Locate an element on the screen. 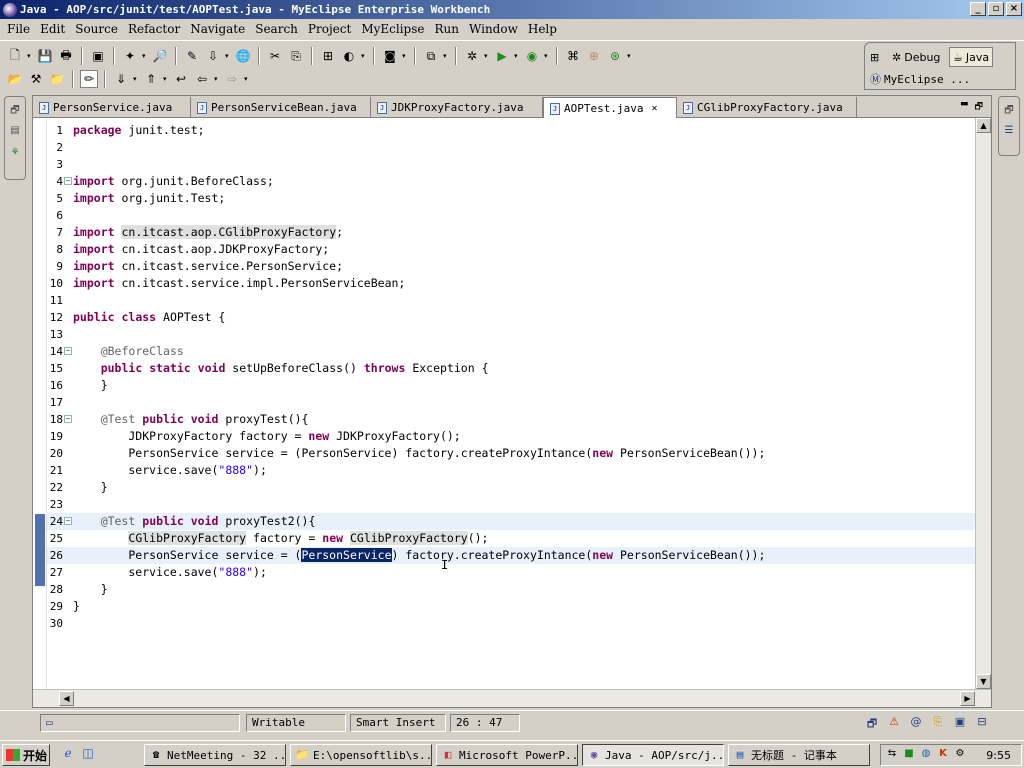 The image size is (1024, 768). disabled-icon: ✂ is located at coordinates (275, 56).